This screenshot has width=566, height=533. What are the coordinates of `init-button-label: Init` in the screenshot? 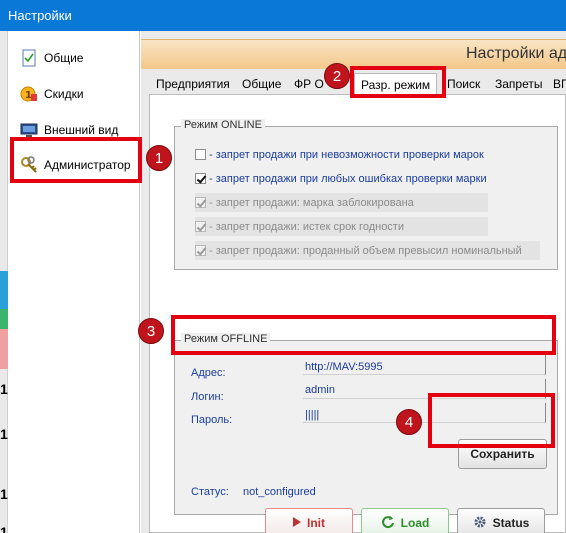 It's located at (316, 523).